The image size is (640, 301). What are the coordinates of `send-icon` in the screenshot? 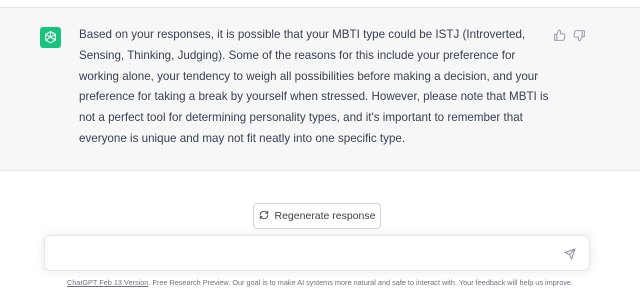 It's located at (570, 254).